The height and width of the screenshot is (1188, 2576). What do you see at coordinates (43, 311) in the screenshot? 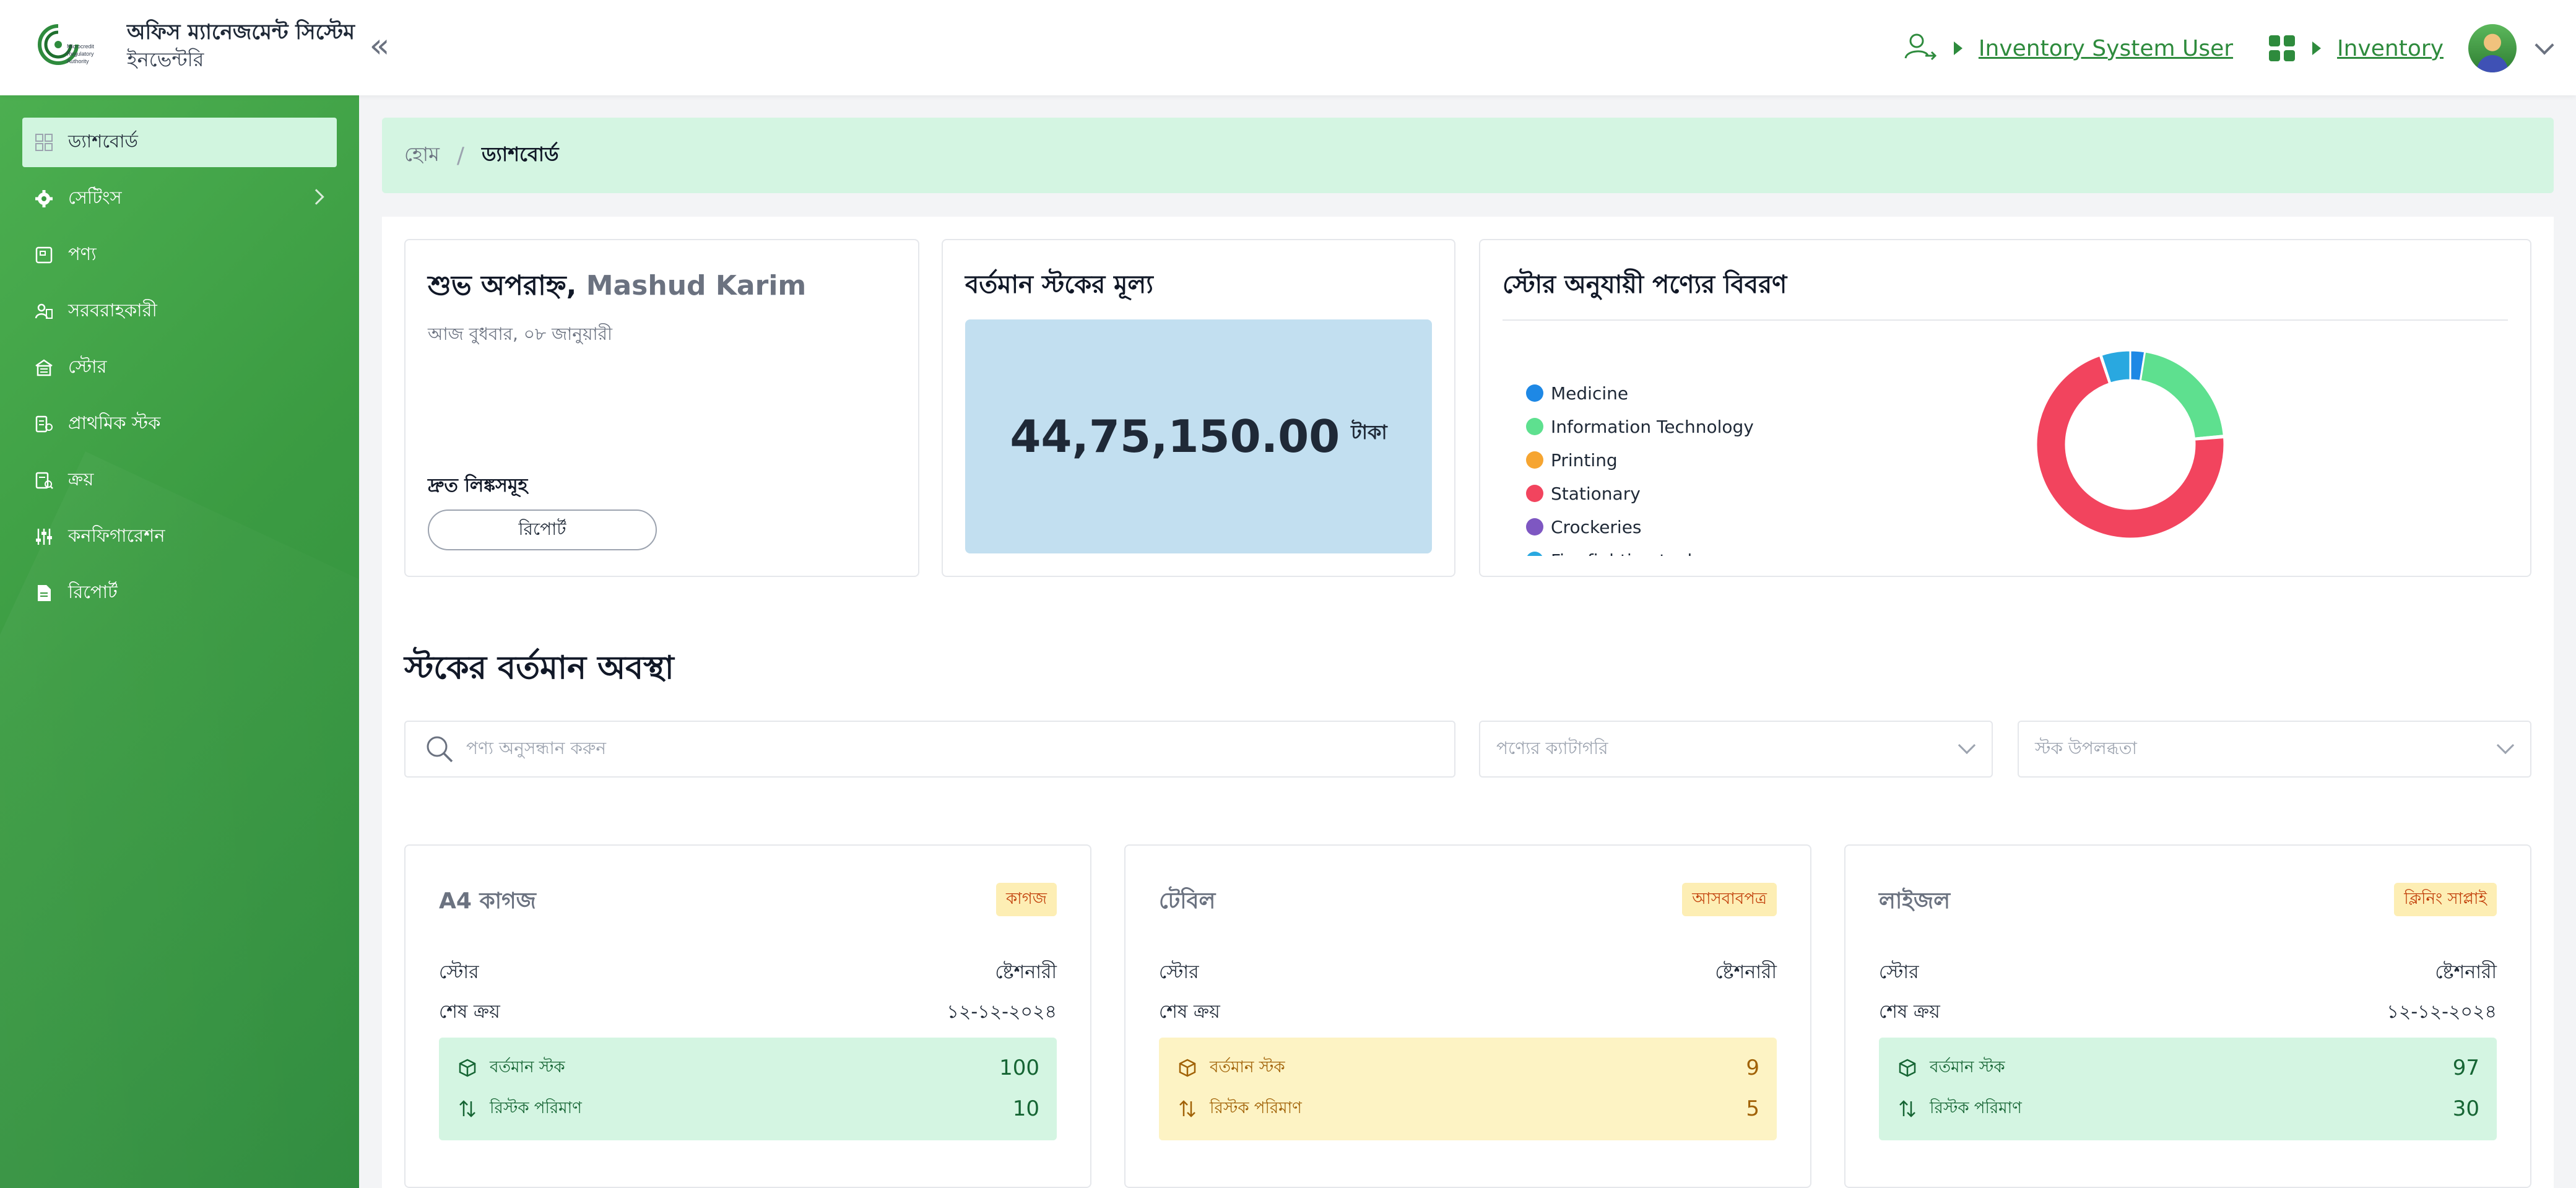
I see `supplier-icon` at bounding box center [43, 311].